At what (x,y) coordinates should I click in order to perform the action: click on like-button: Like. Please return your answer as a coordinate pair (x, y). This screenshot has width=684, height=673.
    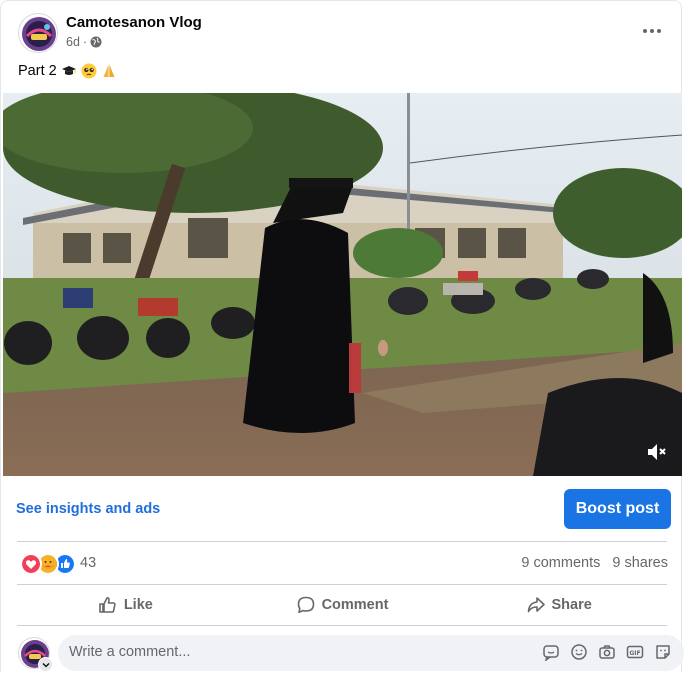
    Looking at the image, I should click on (125, 605).